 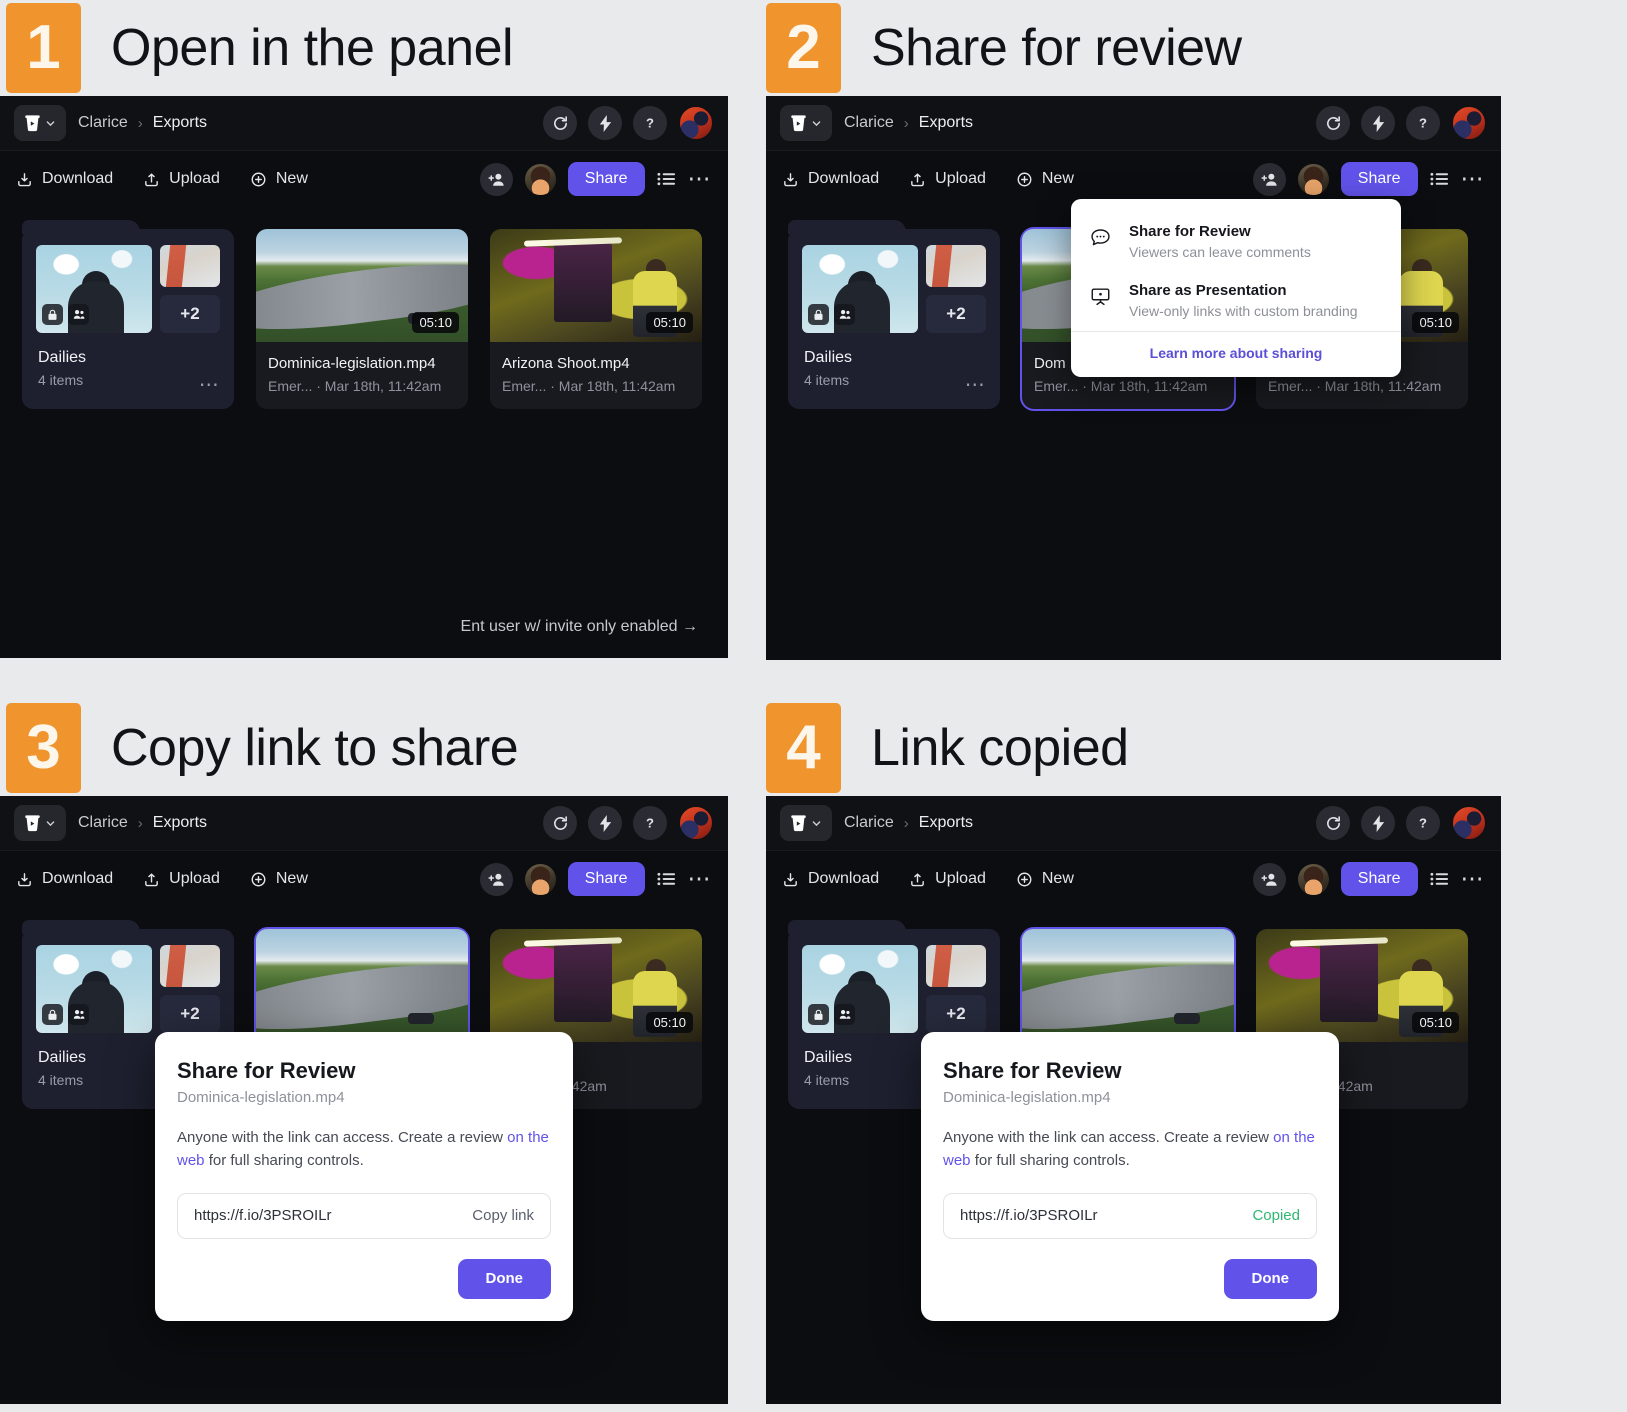 What do you see at coordinates (364, 748) in the screenshot?
I see `step-3-header: 3 Copy link to share` at bounding box center [364, 748].